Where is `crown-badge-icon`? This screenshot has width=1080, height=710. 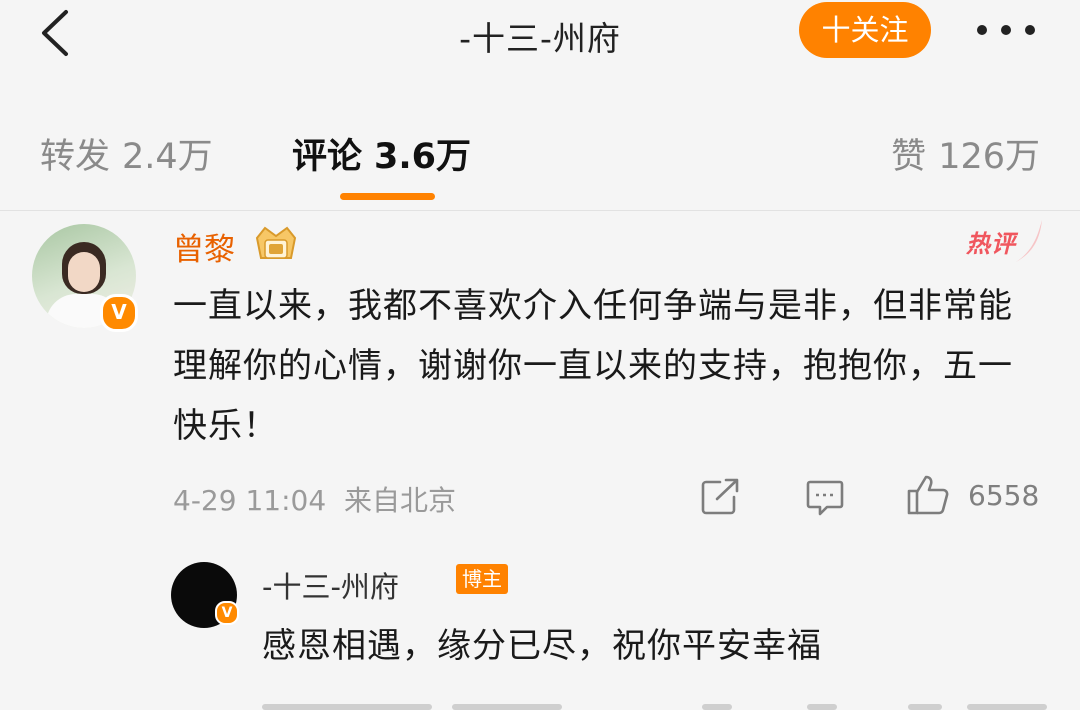 crown-badge-icon is located at coordinates (276, 242).